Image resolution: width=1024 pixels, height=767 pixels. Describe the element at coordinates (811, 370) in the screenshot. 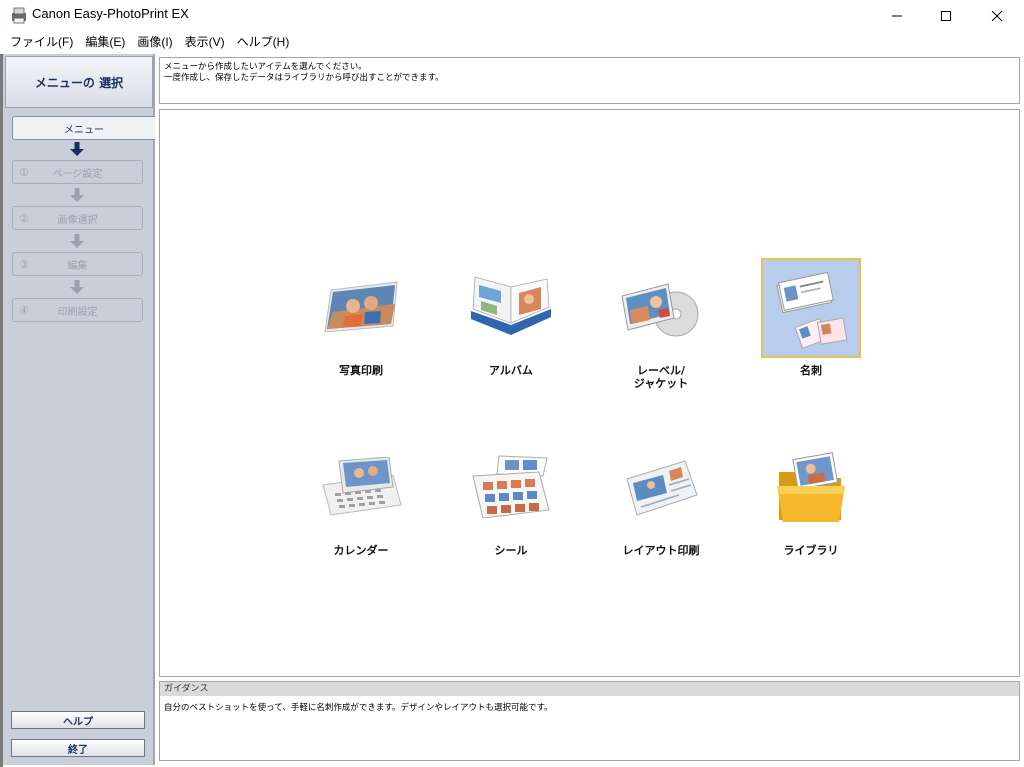

I see `tile-business-card-label: 名刺` at that location.